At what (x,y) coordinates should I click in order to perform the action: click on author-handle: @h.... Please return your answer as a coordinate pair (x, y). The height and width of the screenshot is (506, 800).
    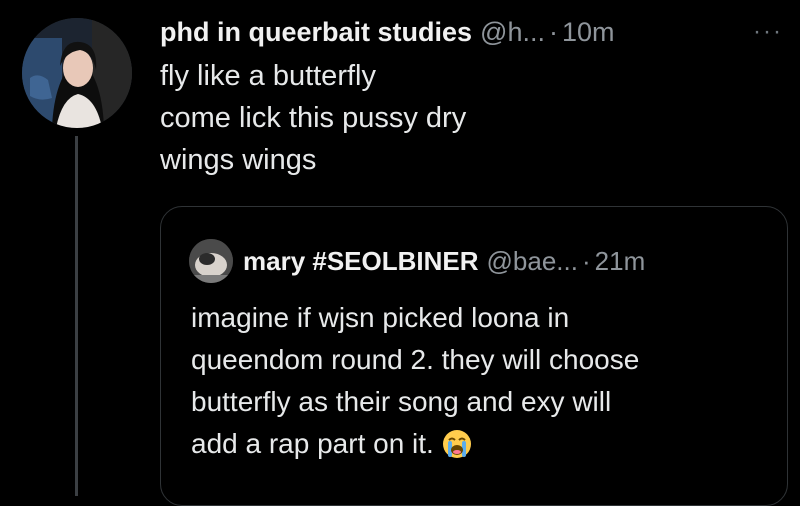
    Looking at the image, I should click on (512, 32).